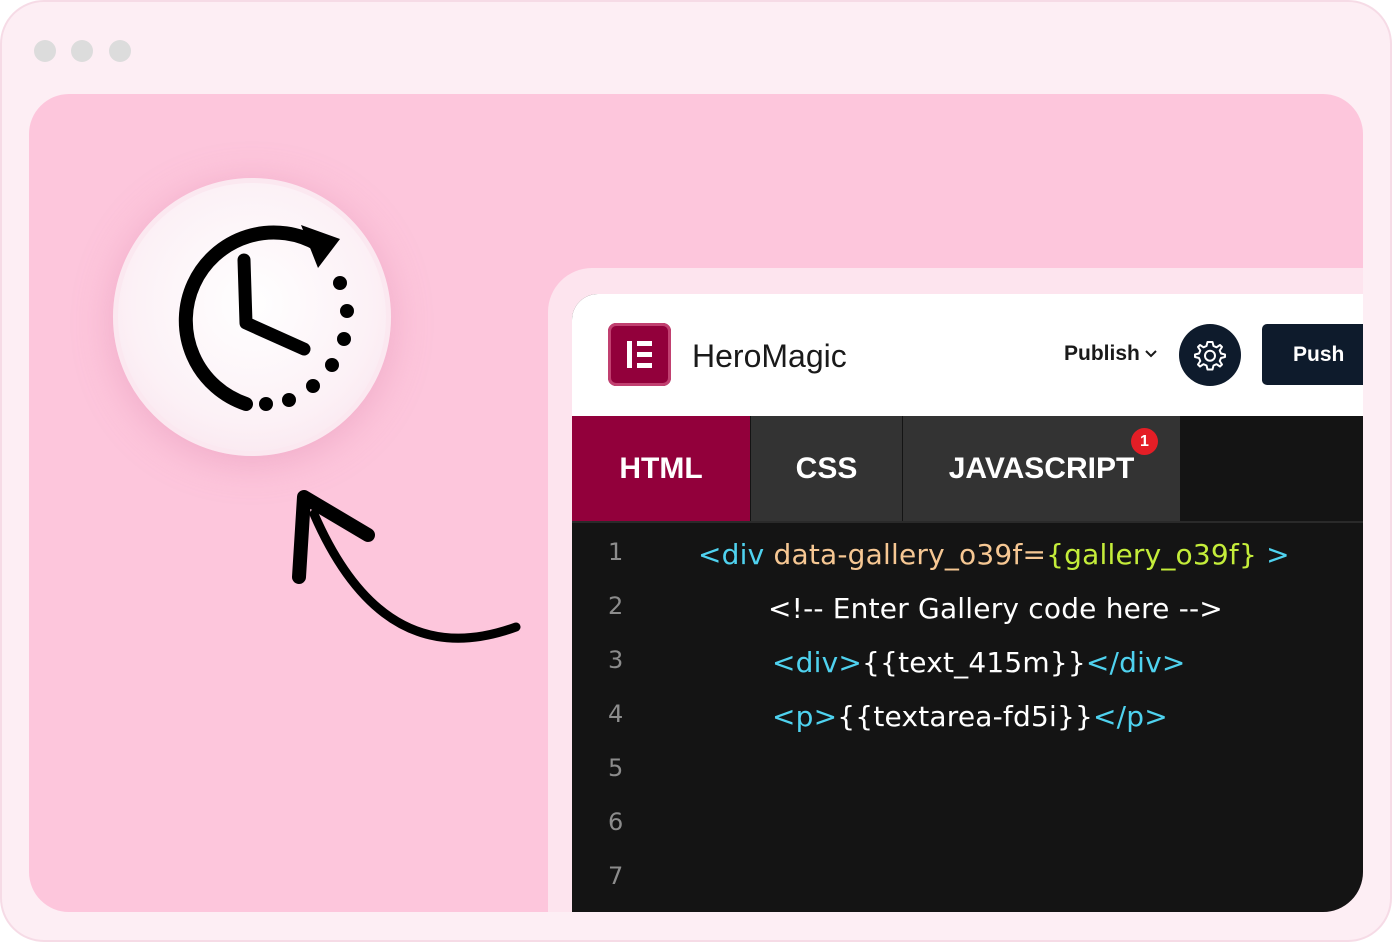 This screenshot has width=1392, height=942. I want to click on line-number: 3, so click(616, 660).